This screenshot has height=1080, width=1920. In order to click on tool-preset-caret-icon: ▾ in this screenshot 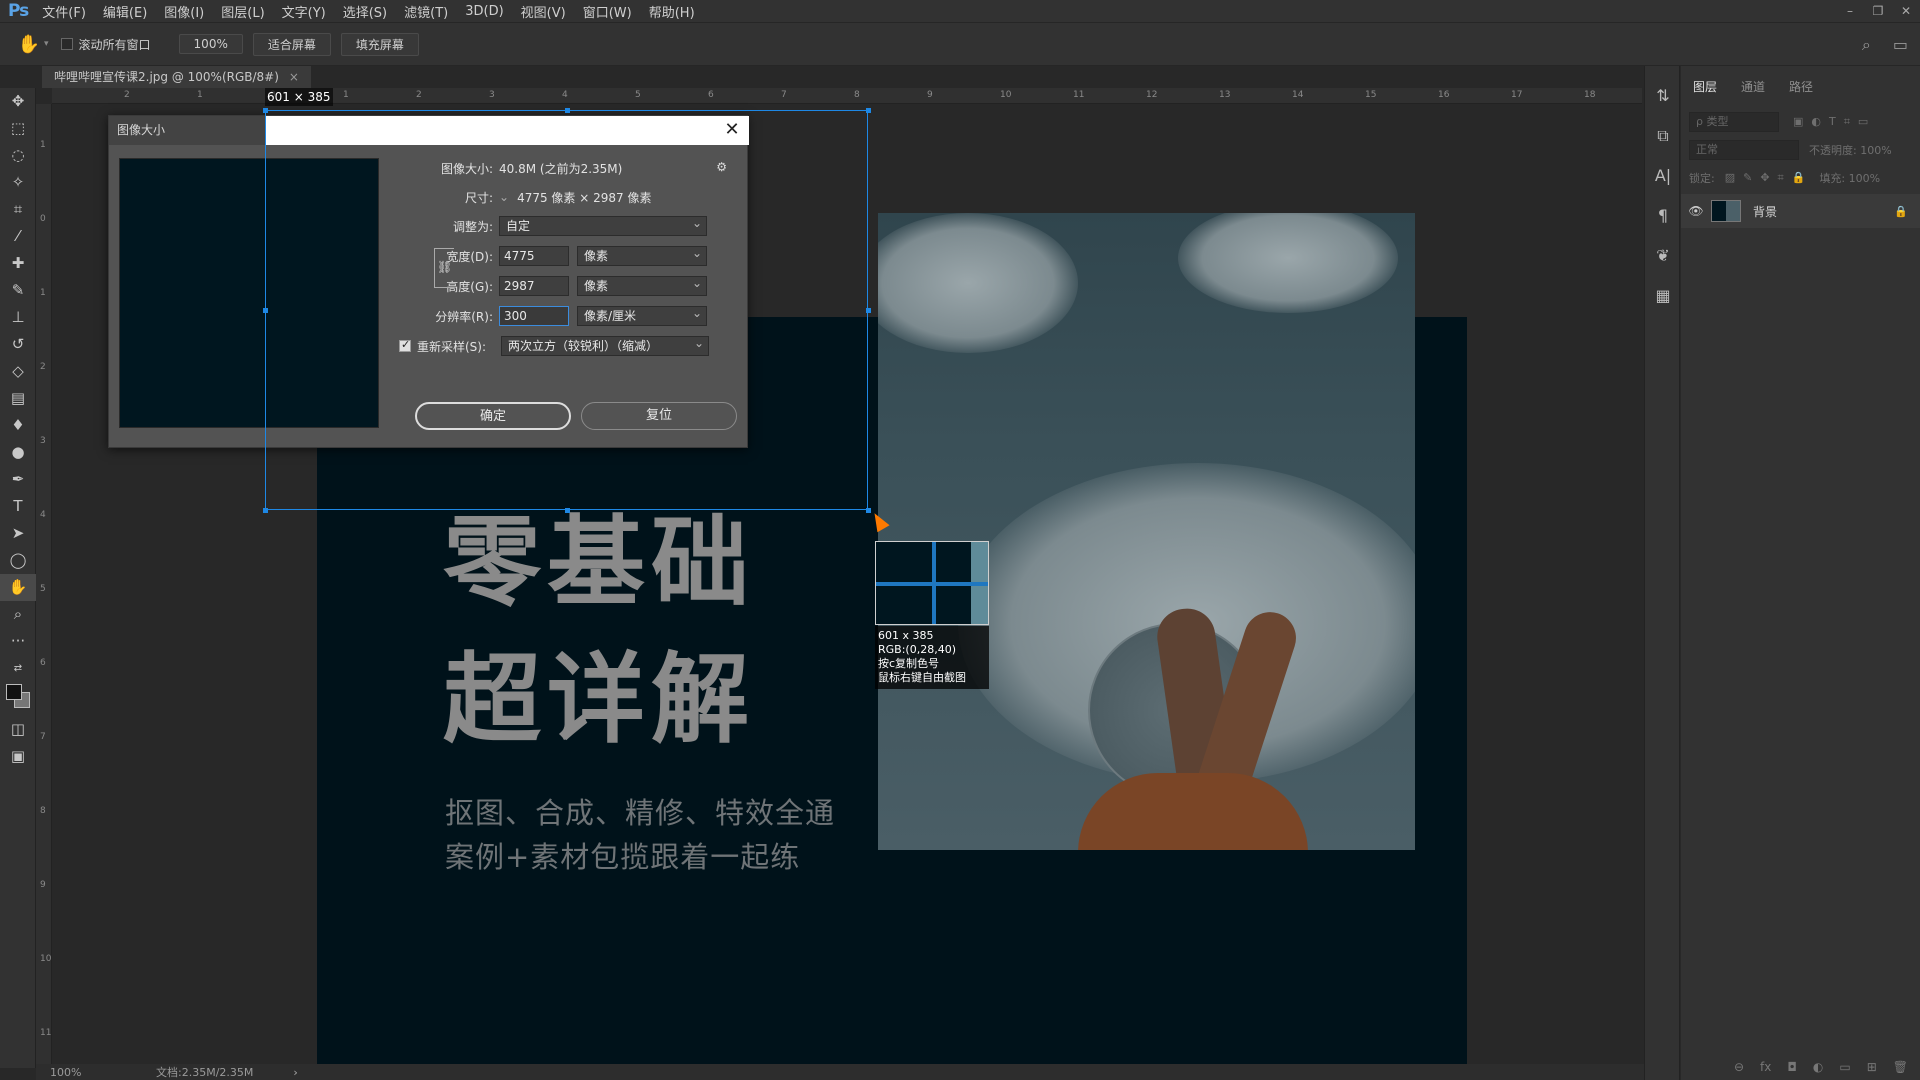, I will do `click(46, 44)`.